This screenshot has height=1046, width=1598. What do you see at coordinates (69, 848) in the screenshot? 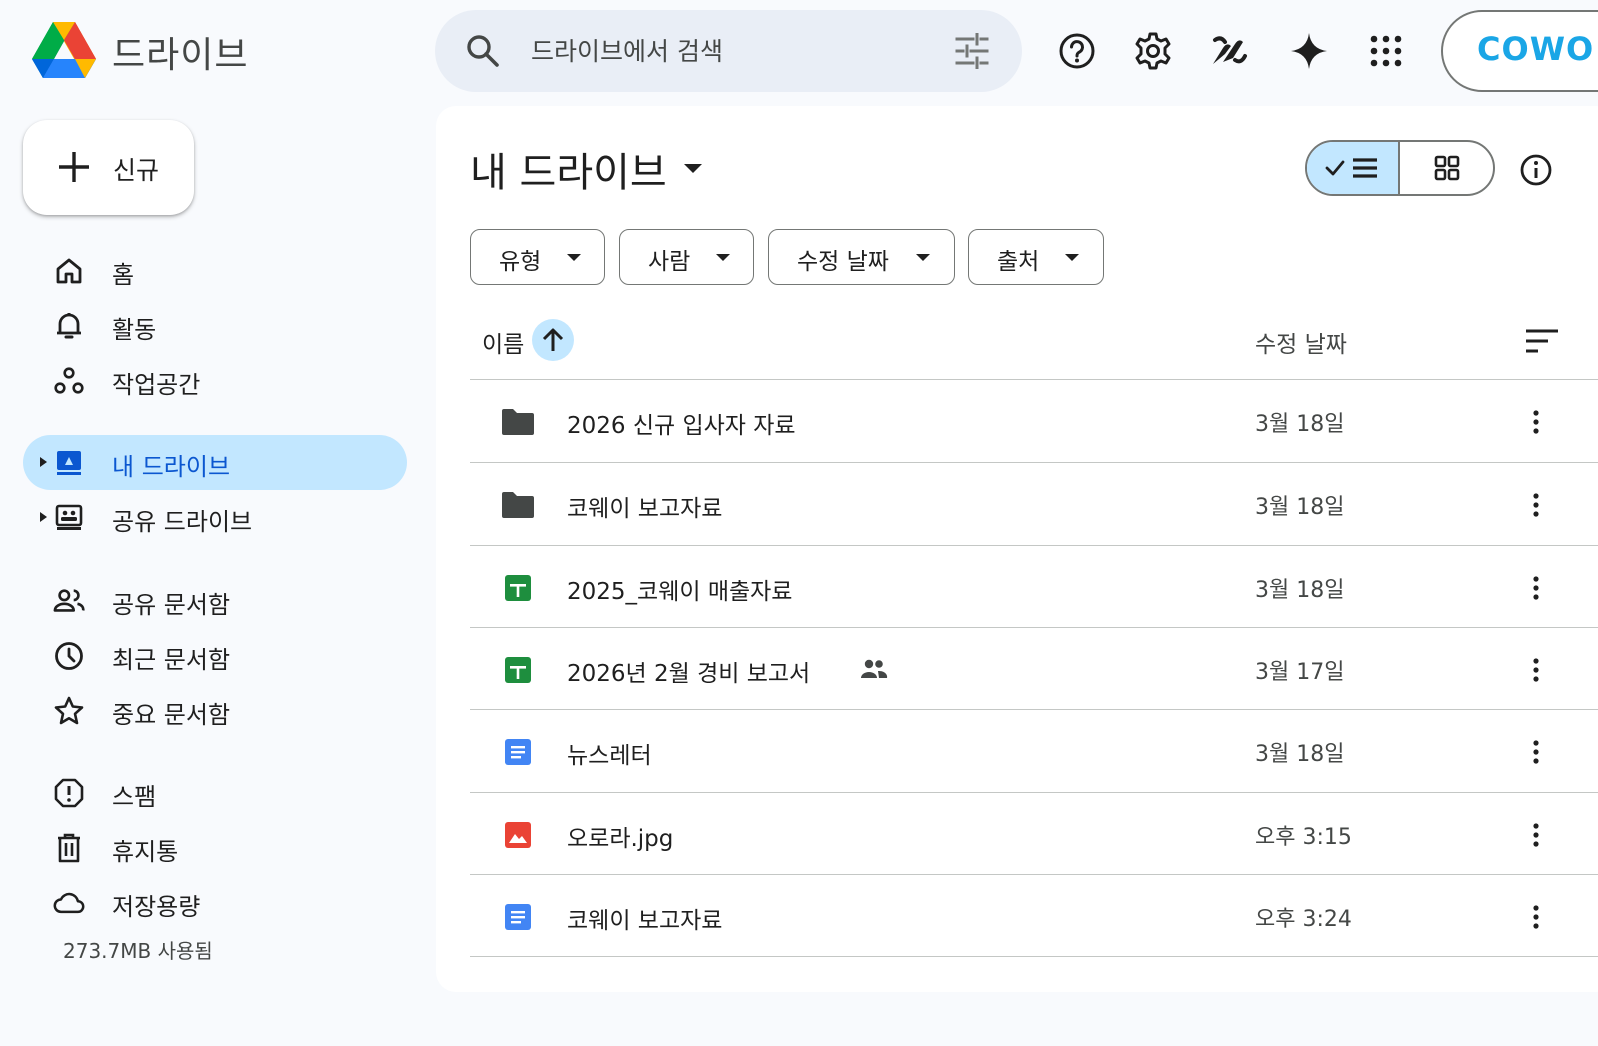
I see `trash-icon` at bounding box center [69, 848].